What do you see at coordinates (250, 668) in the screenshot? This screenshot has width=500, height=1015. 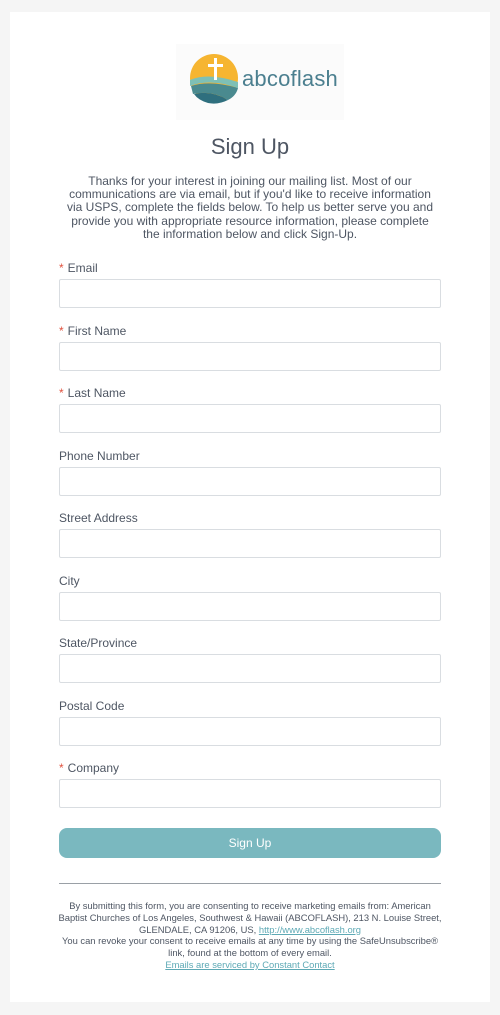 I see `state-province-input` at bounding box center [250, 668].